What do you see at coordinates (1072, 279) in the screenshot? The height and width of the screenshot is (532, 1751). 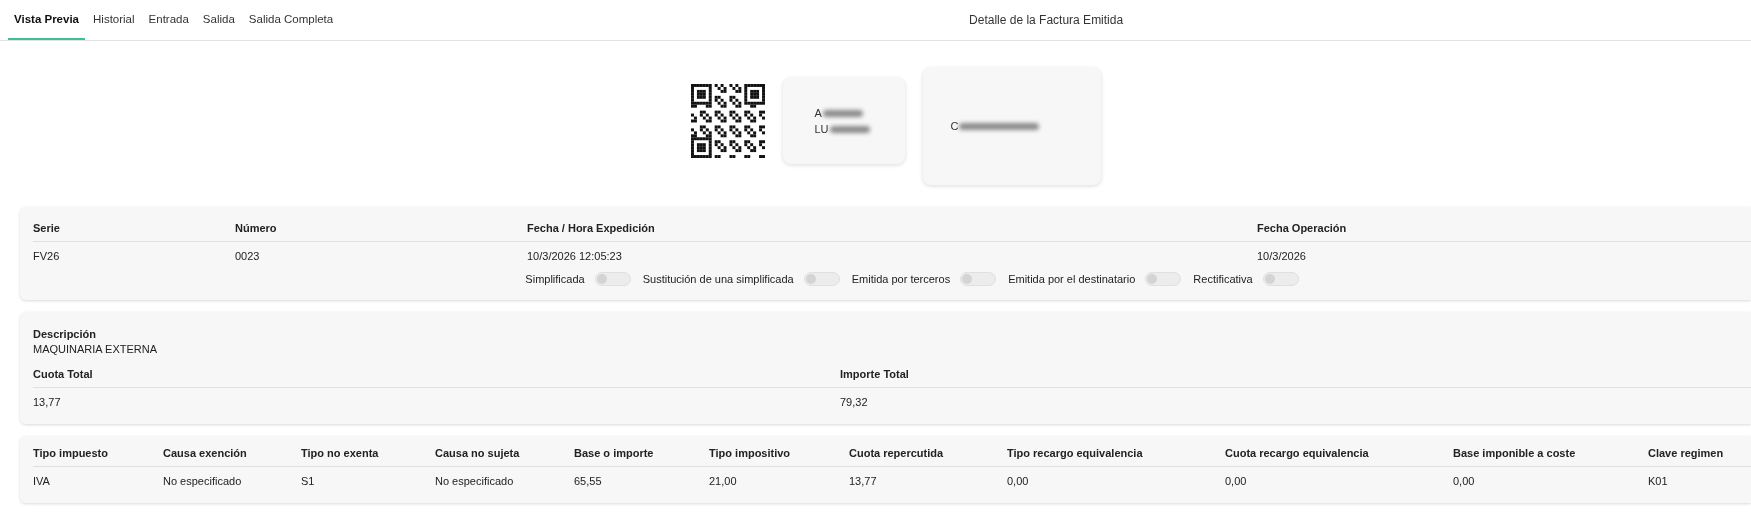 I see `toggle-label: Emitida por el destinatario` at bounding box center [1072, 279].